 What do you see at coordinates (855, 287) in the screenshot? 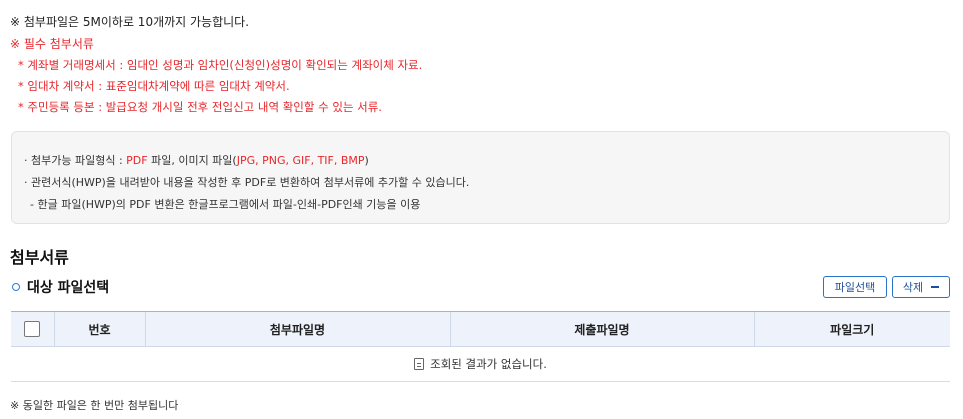
I see `file-select-button: 파일선택` at bounding box center [855, 287].